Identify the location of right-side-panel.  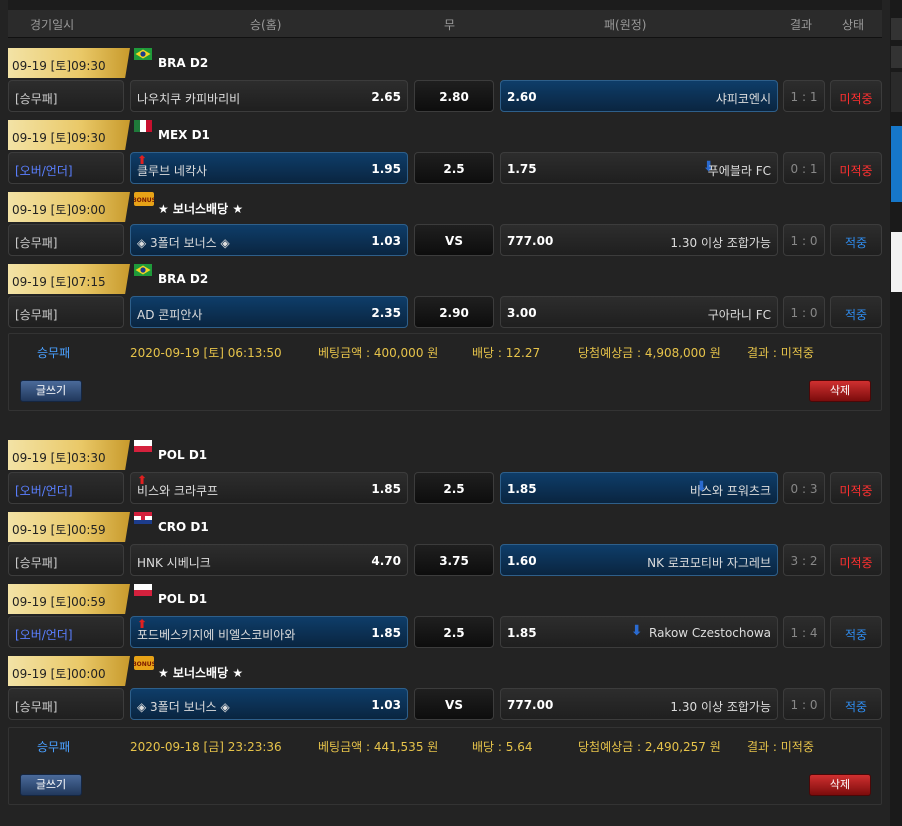
(896, 413).